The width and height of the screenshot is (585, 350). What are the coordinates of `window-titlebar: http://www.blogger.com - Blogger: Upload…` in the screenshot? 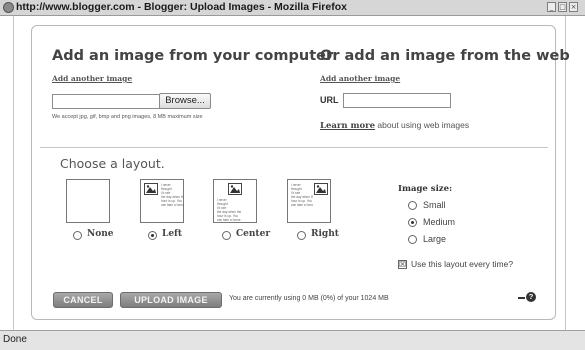 It's located at (292, 8).